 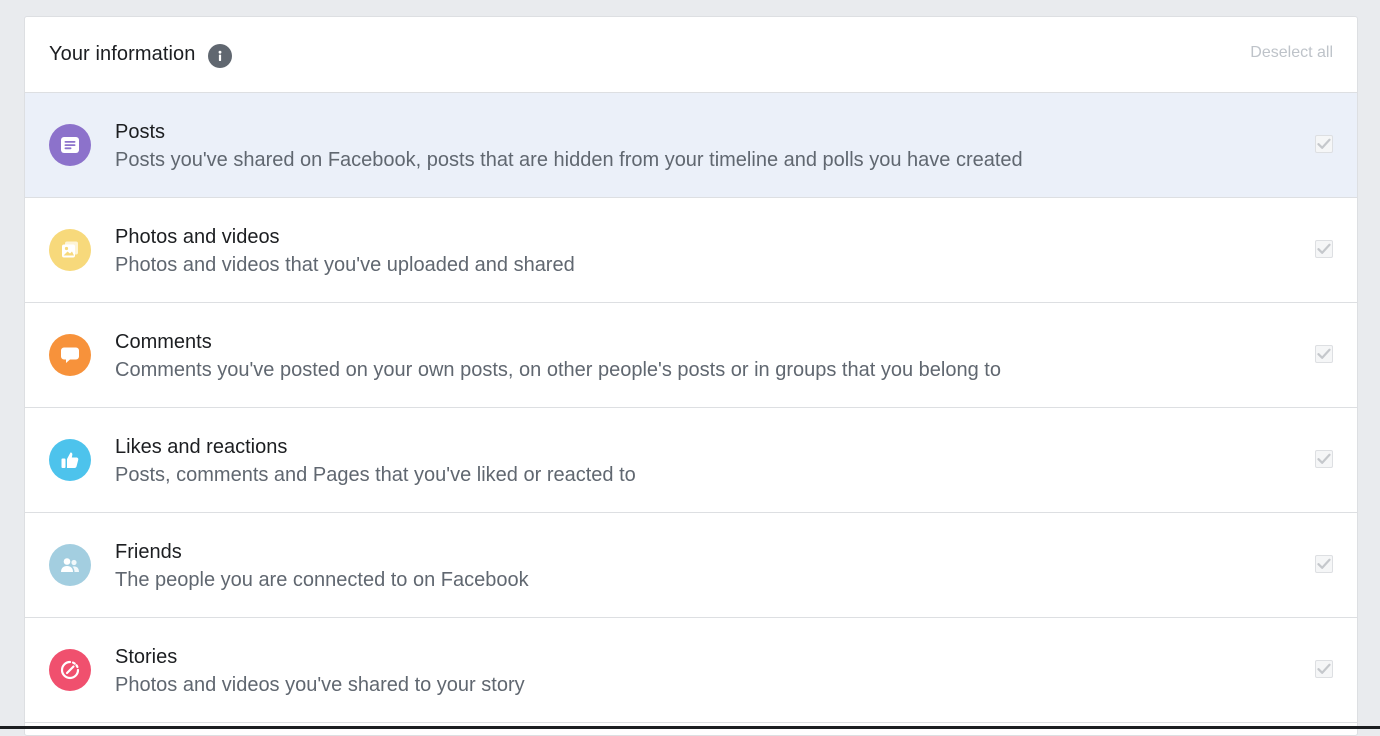 What do you see at coordinates (322, 552) in the screenshot?
I see `item-title: Friends` at bounding box center [322, 552].